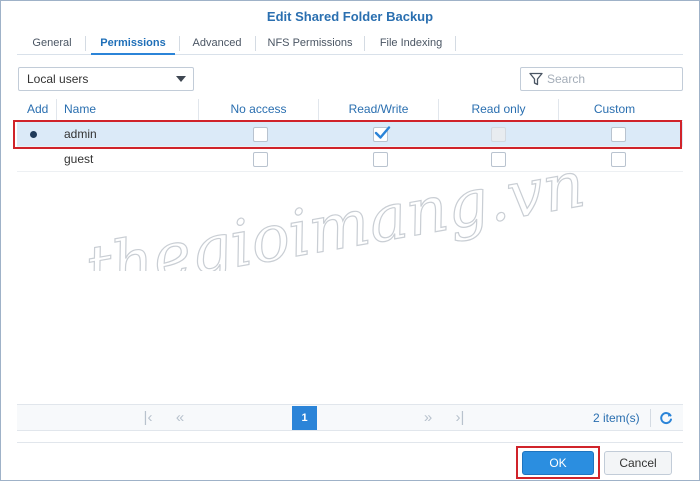  I want to click on search-box, so click(601, 79).